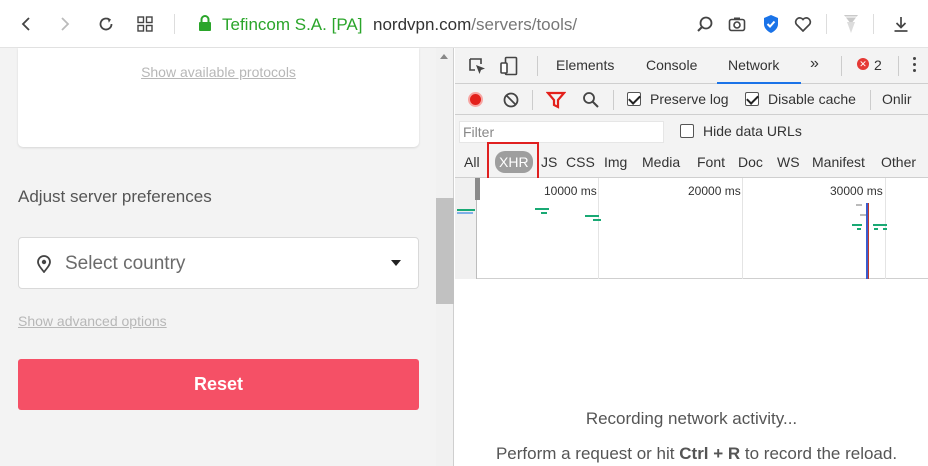 The image size is (928, 466). Describe the element at coordinates (570, 191) in the screenshot. I see `timeline-label: 10000 ms` at that location.